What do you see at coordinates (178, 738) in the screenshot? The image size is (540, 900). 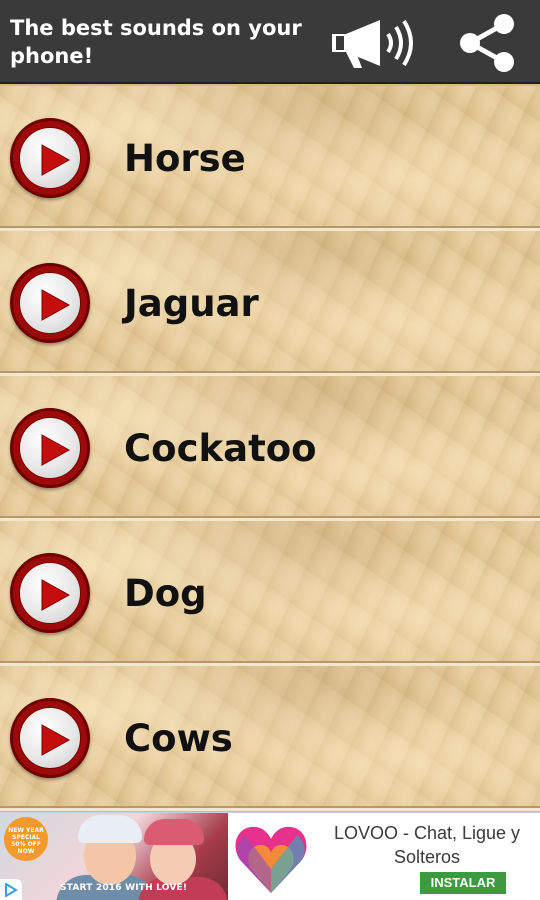 I see `sound-label: Cows` at bounding box center [178, 738].